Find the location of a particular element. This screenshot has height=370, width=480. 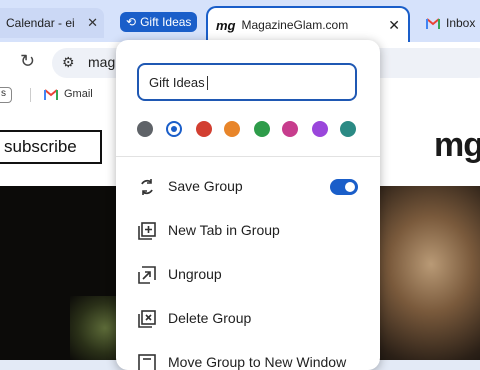

ungroup-item: Ungroup is located at coordinates (248, 274).